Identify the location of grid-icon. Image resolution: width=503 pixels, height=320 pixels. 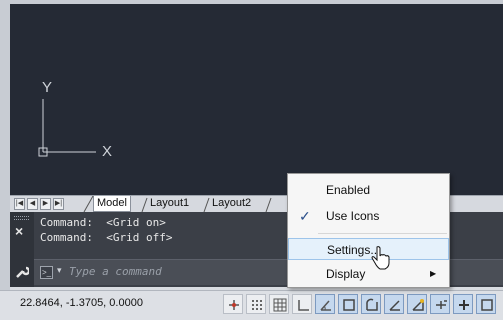
(280, 305).